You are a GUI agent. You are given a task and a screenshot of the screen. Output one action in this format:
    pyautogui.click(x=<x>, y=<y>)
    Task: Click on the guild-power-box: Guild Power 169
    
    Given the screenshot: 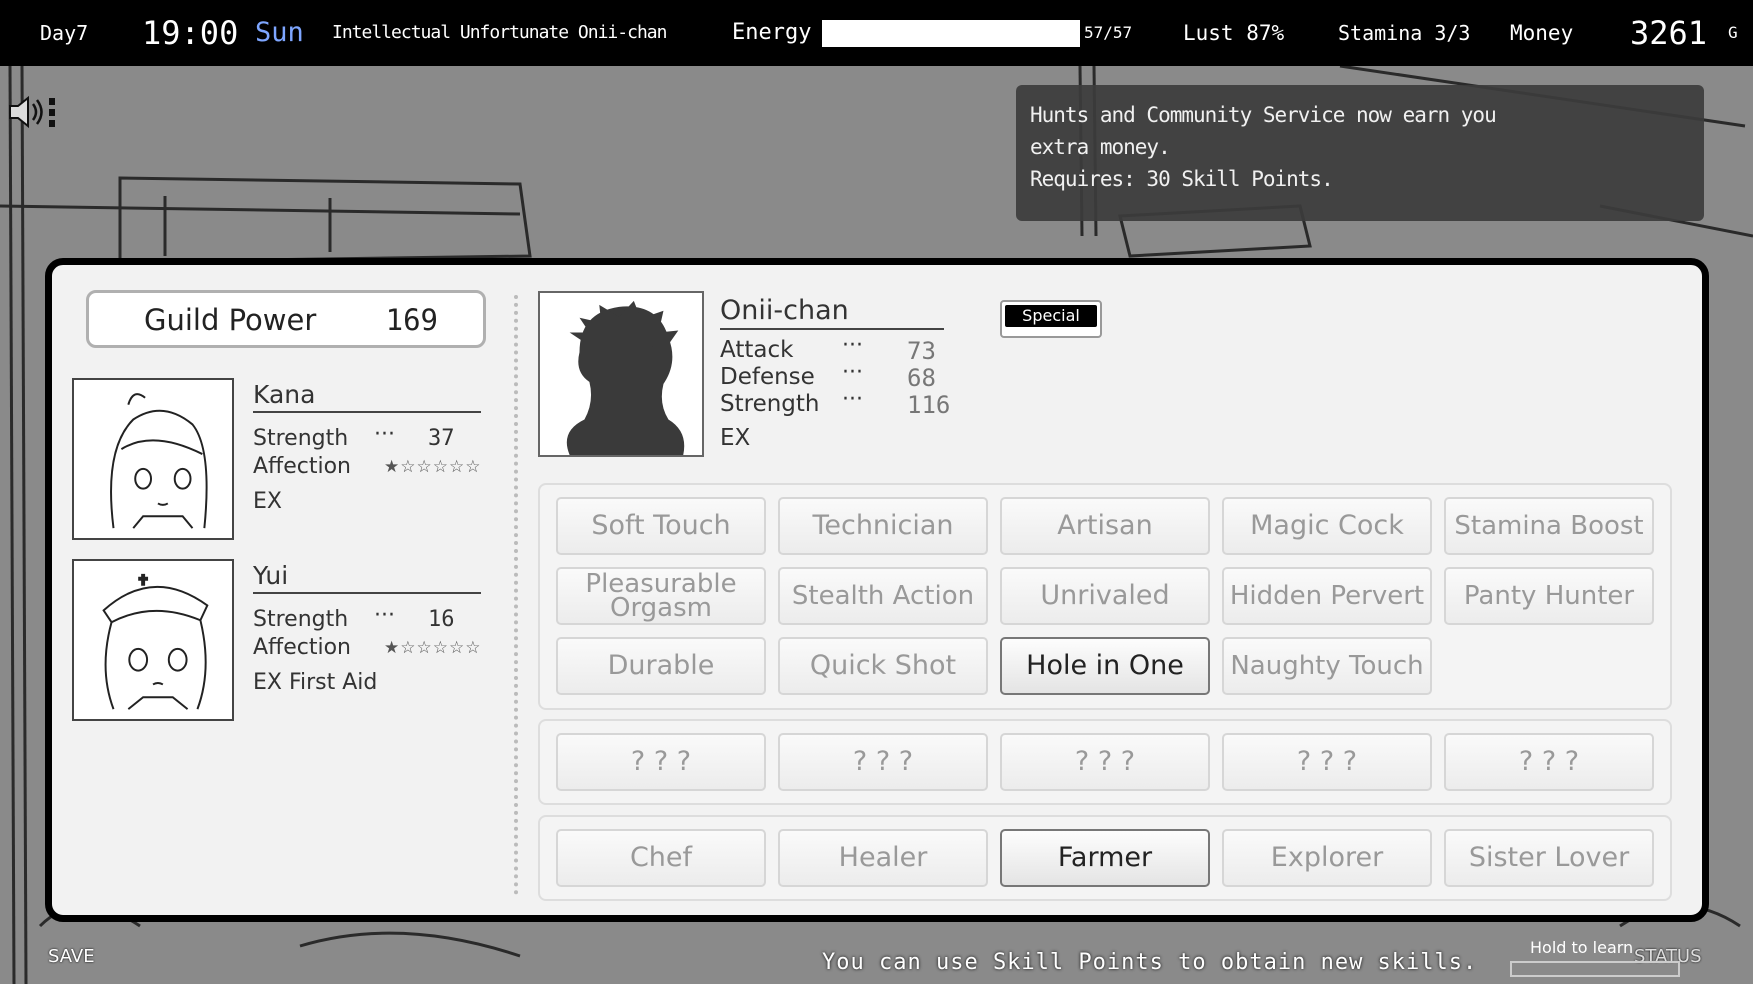 What is the action you would take?
    pyautogui.click(x=286, y=319)
    